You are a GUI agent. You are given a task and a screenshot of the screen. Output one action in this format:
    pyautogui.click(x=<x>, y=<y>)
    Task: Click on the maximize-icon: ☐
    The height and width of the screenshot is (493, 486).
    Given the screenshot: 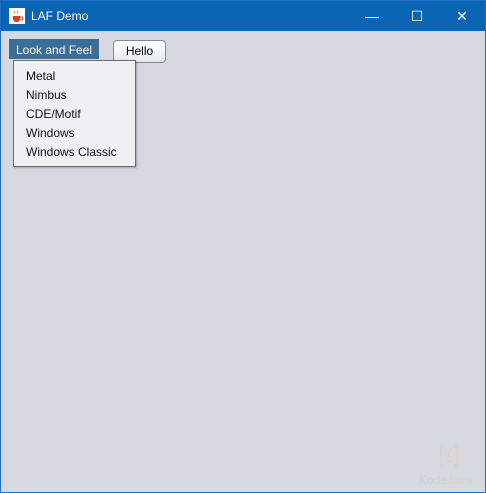 What is the action you would take?
    pyautogui.click(x=417, y=15)
    